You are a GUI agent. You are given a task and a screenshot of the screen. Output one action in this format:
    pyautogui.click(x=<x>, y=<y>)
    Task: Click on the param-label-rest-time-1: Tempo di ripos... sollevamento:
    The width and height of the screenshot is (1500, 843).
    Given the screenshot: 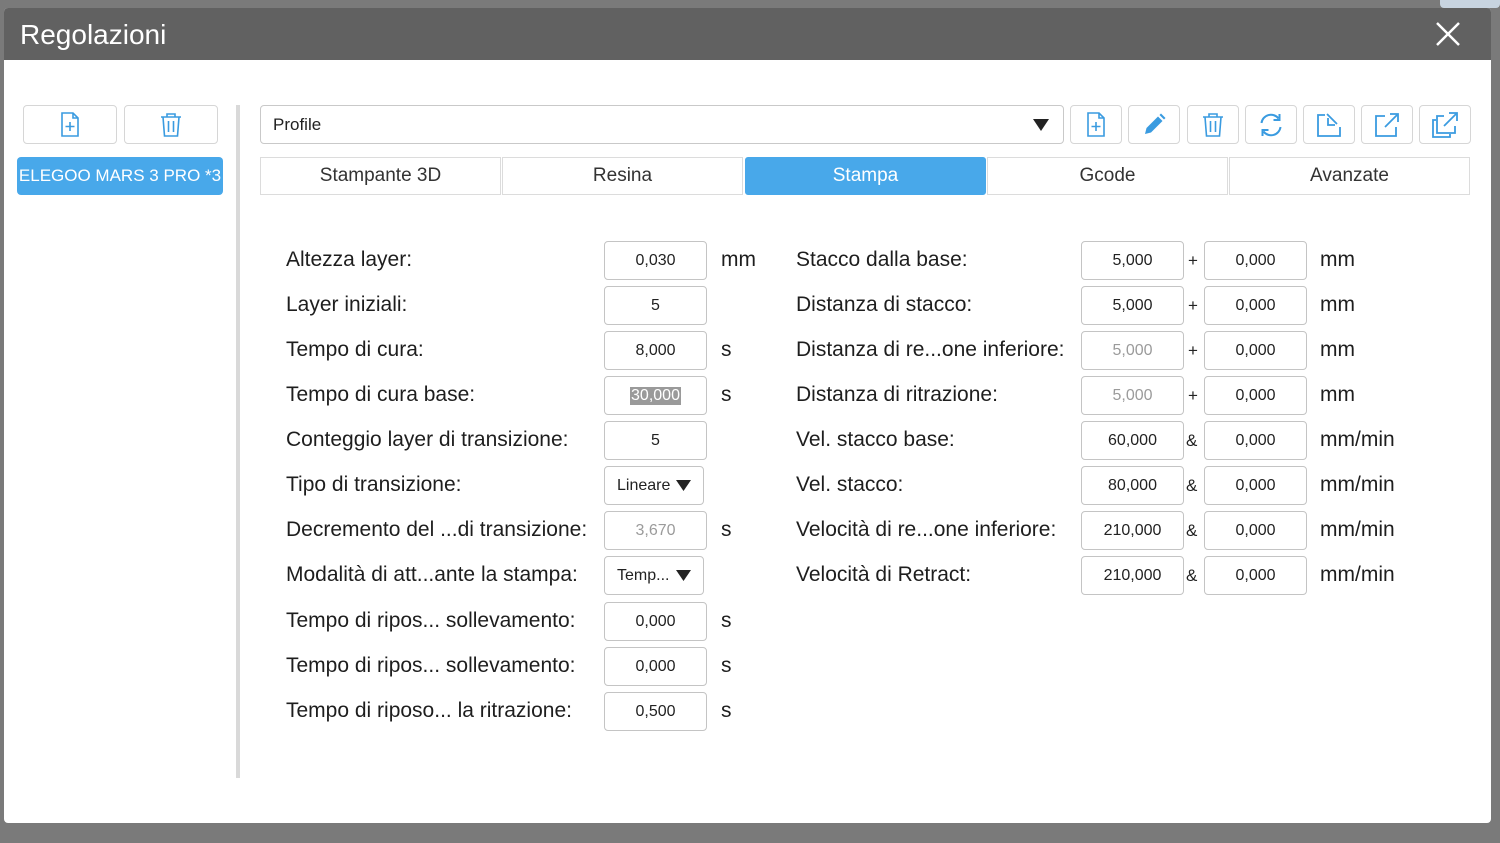 What is the action you would take?
    pyautogui.click(x=431, y=620)
    